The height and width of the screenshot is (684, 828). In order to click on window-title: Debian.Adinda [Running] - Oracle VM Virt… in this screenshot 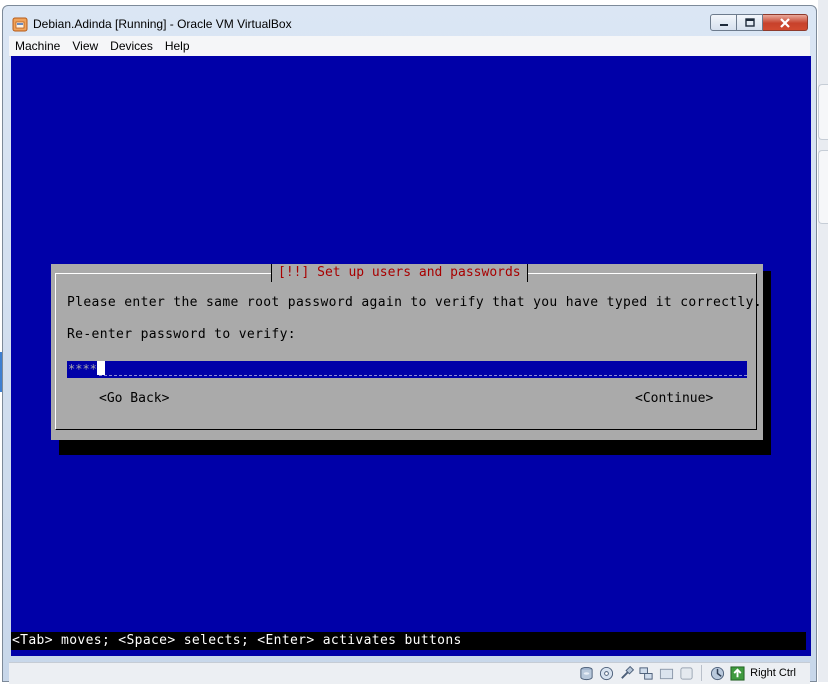, I will do `click(162, 24)`.